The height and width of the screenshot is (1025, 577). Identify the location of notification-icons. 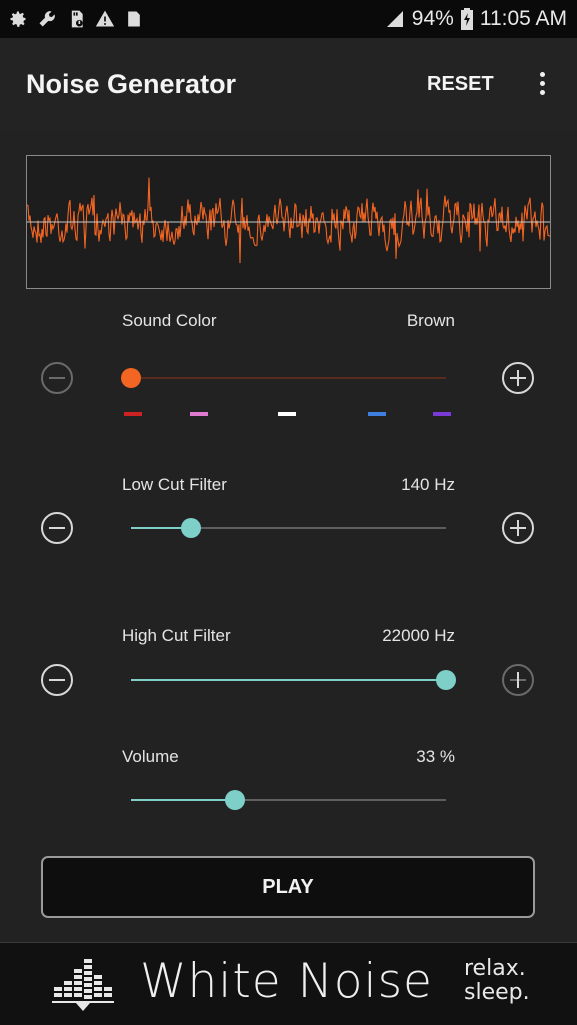
(76, 19).